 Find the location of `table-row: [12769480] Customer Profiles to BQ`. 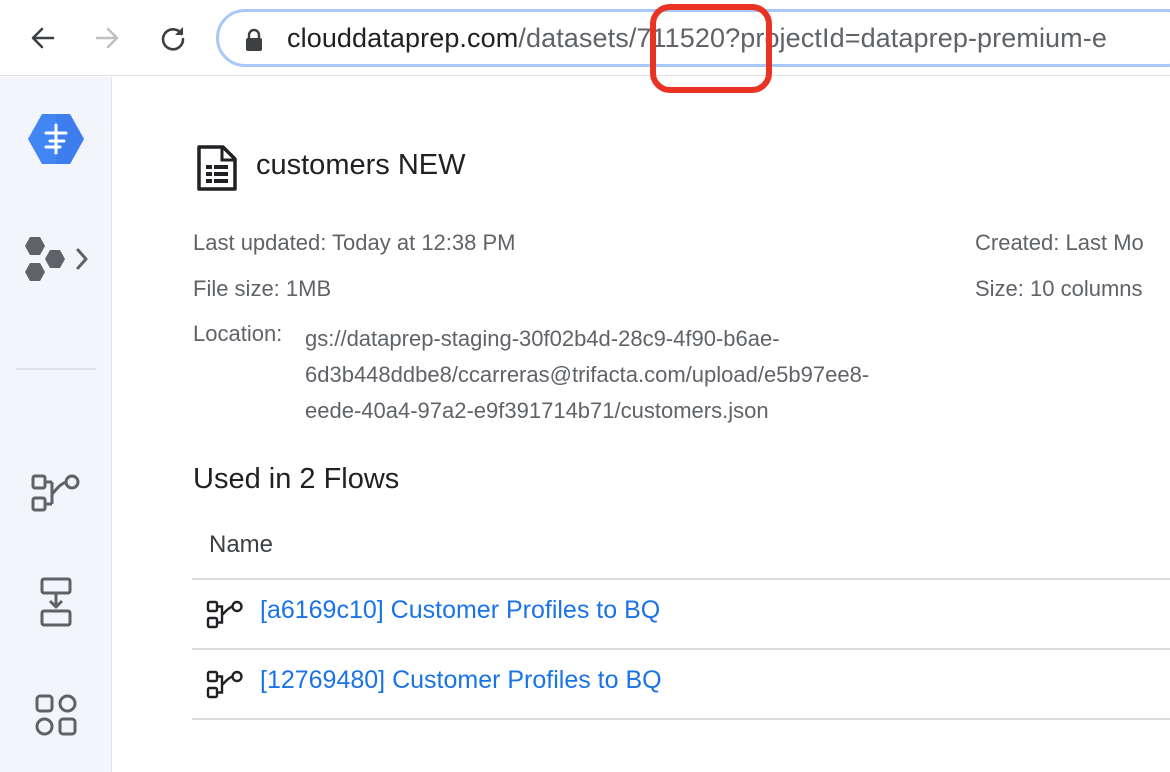

table-row: [12769480] Customer Profiles to BQ is located at coordinates (681, 684).